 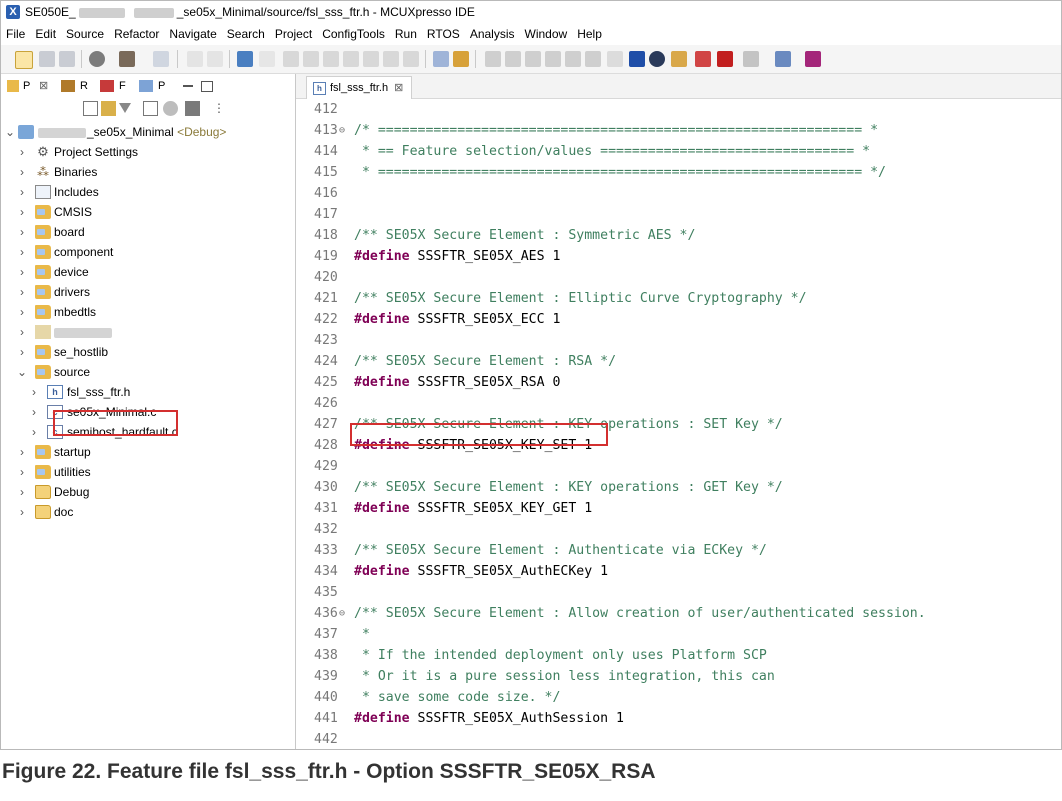 What do you see at coordinates (573, 59) in the screenshot?
I see `probe-icon` at bounding box center [573, 59].